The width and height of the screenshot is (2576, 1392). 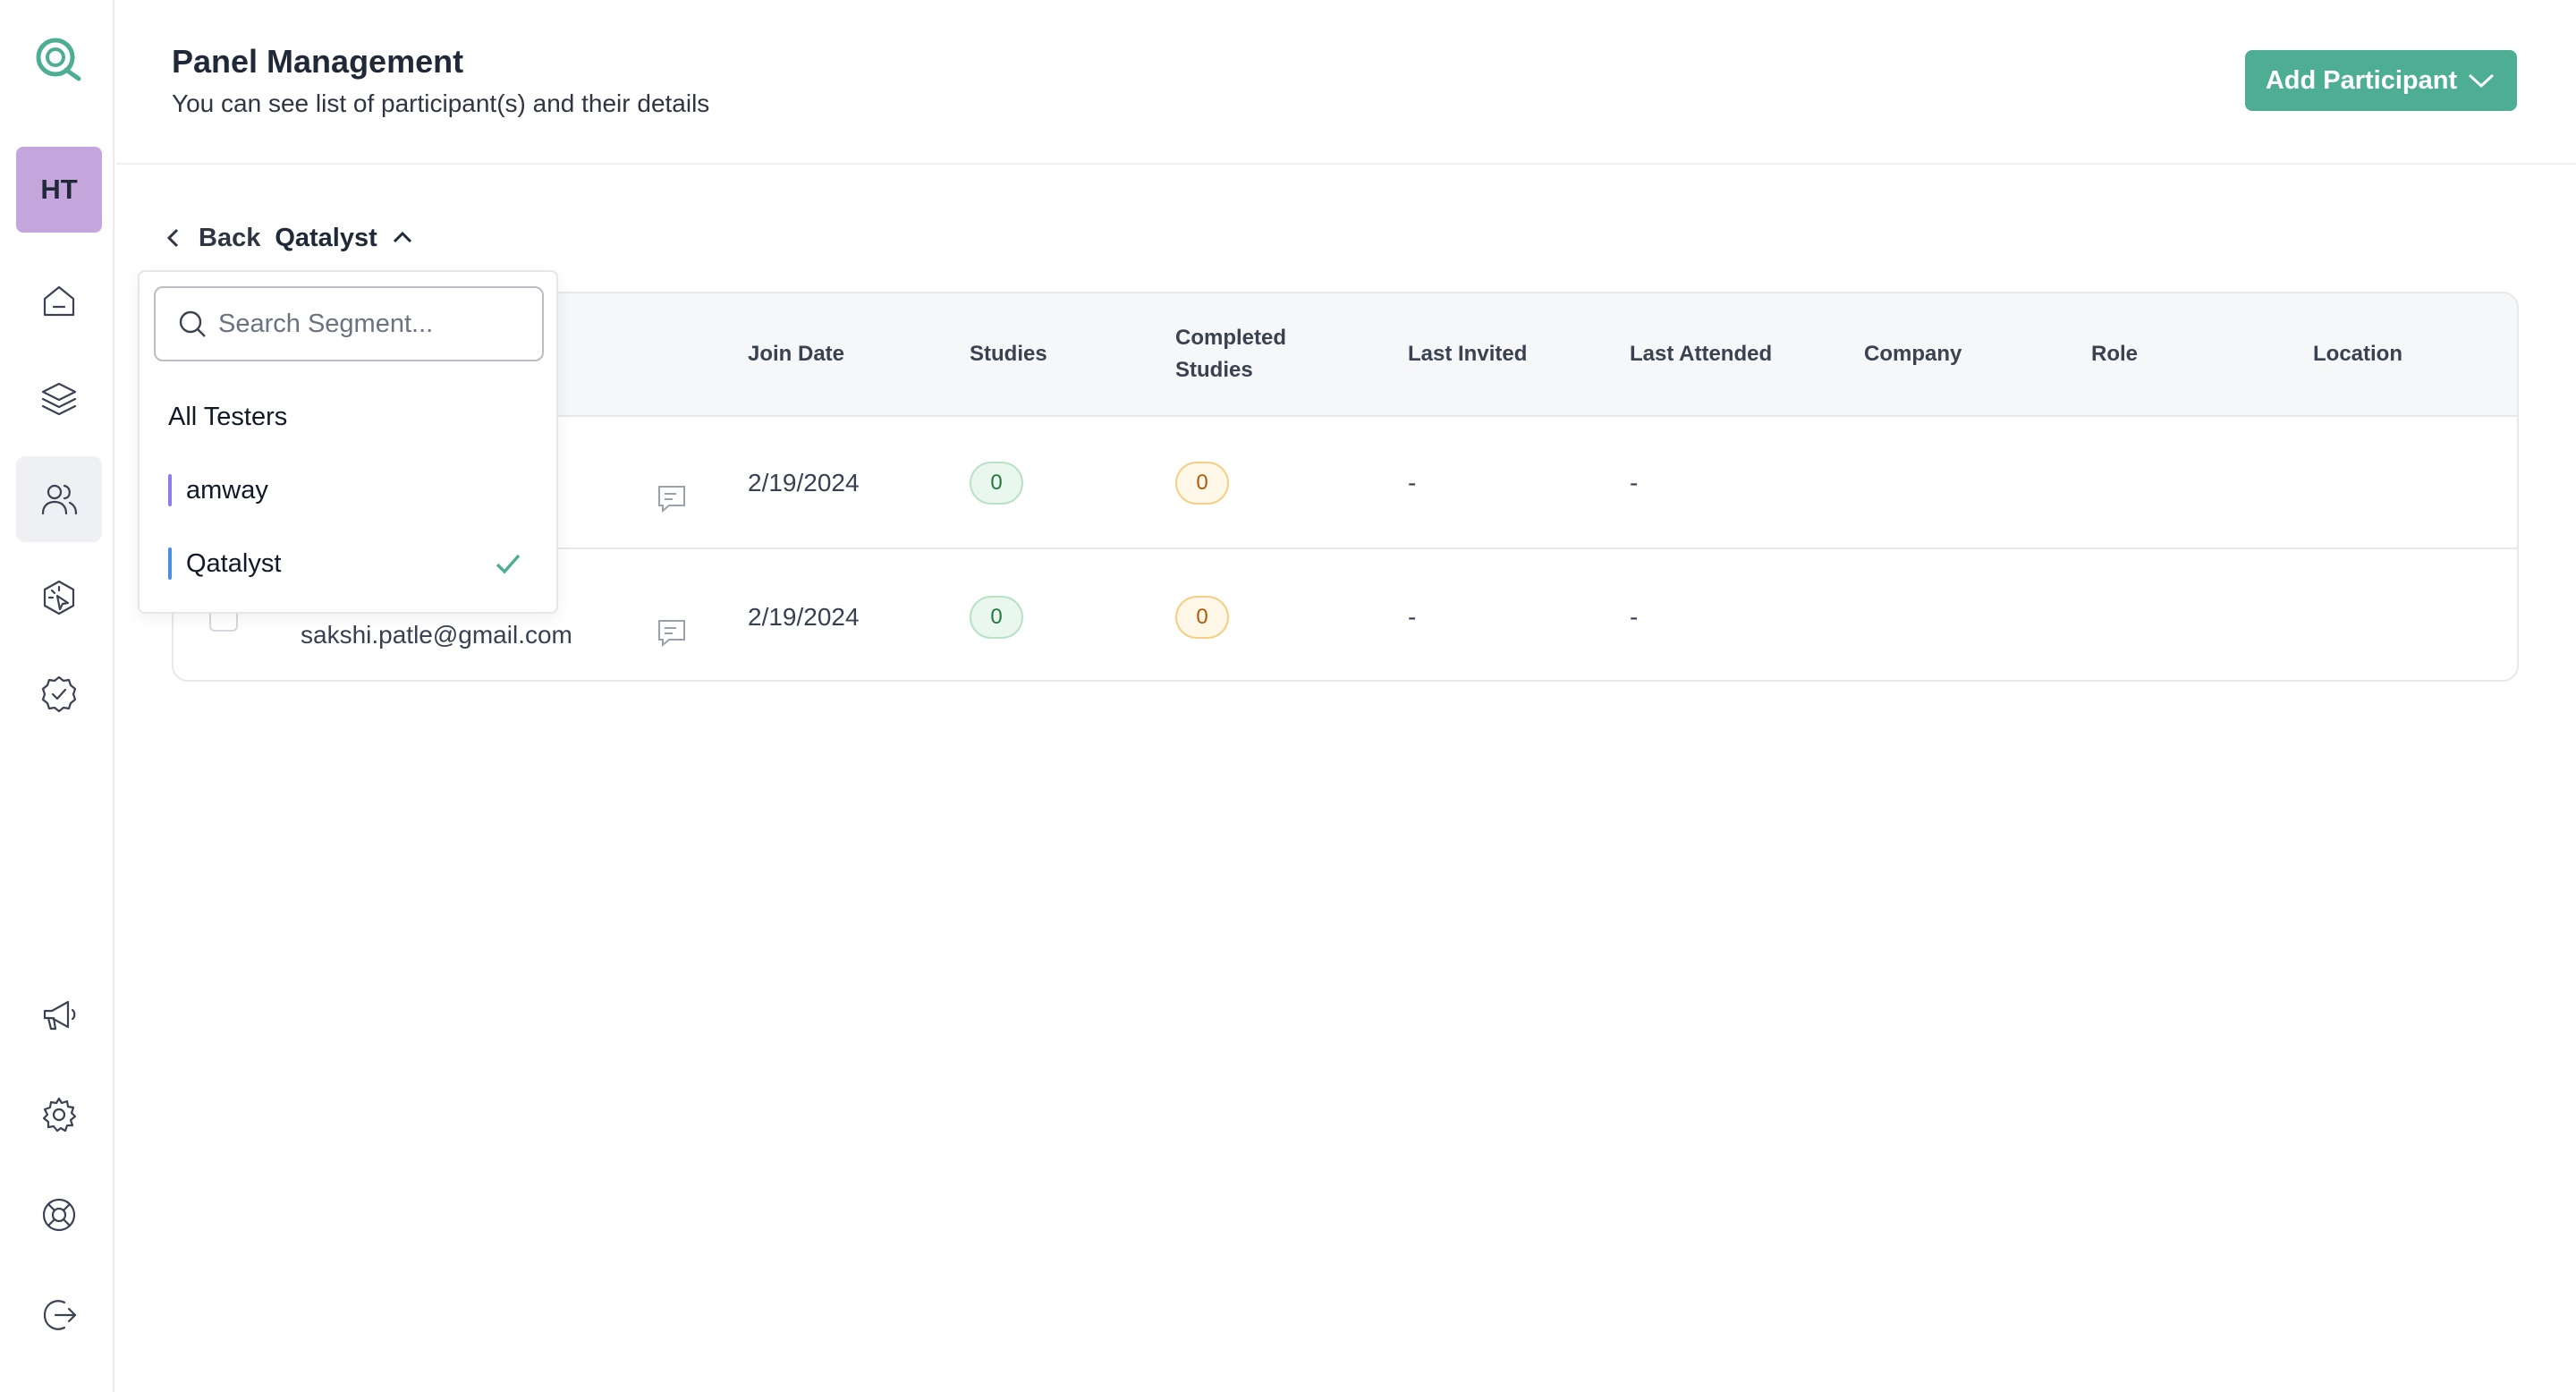 What do you see at coordinates (230, 237) in the screenshot?
I see `back-label: Back` at bounding box center [230, 237].